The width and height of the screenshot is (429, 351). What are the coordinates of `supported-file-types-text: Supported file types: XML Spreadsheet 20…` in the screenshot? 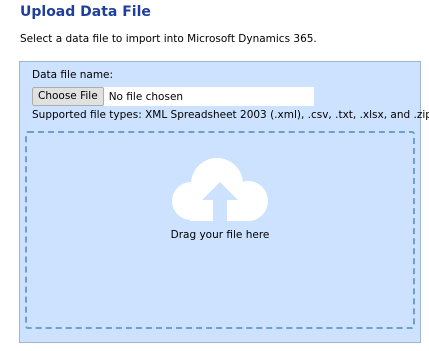 It's located at (230, 115).